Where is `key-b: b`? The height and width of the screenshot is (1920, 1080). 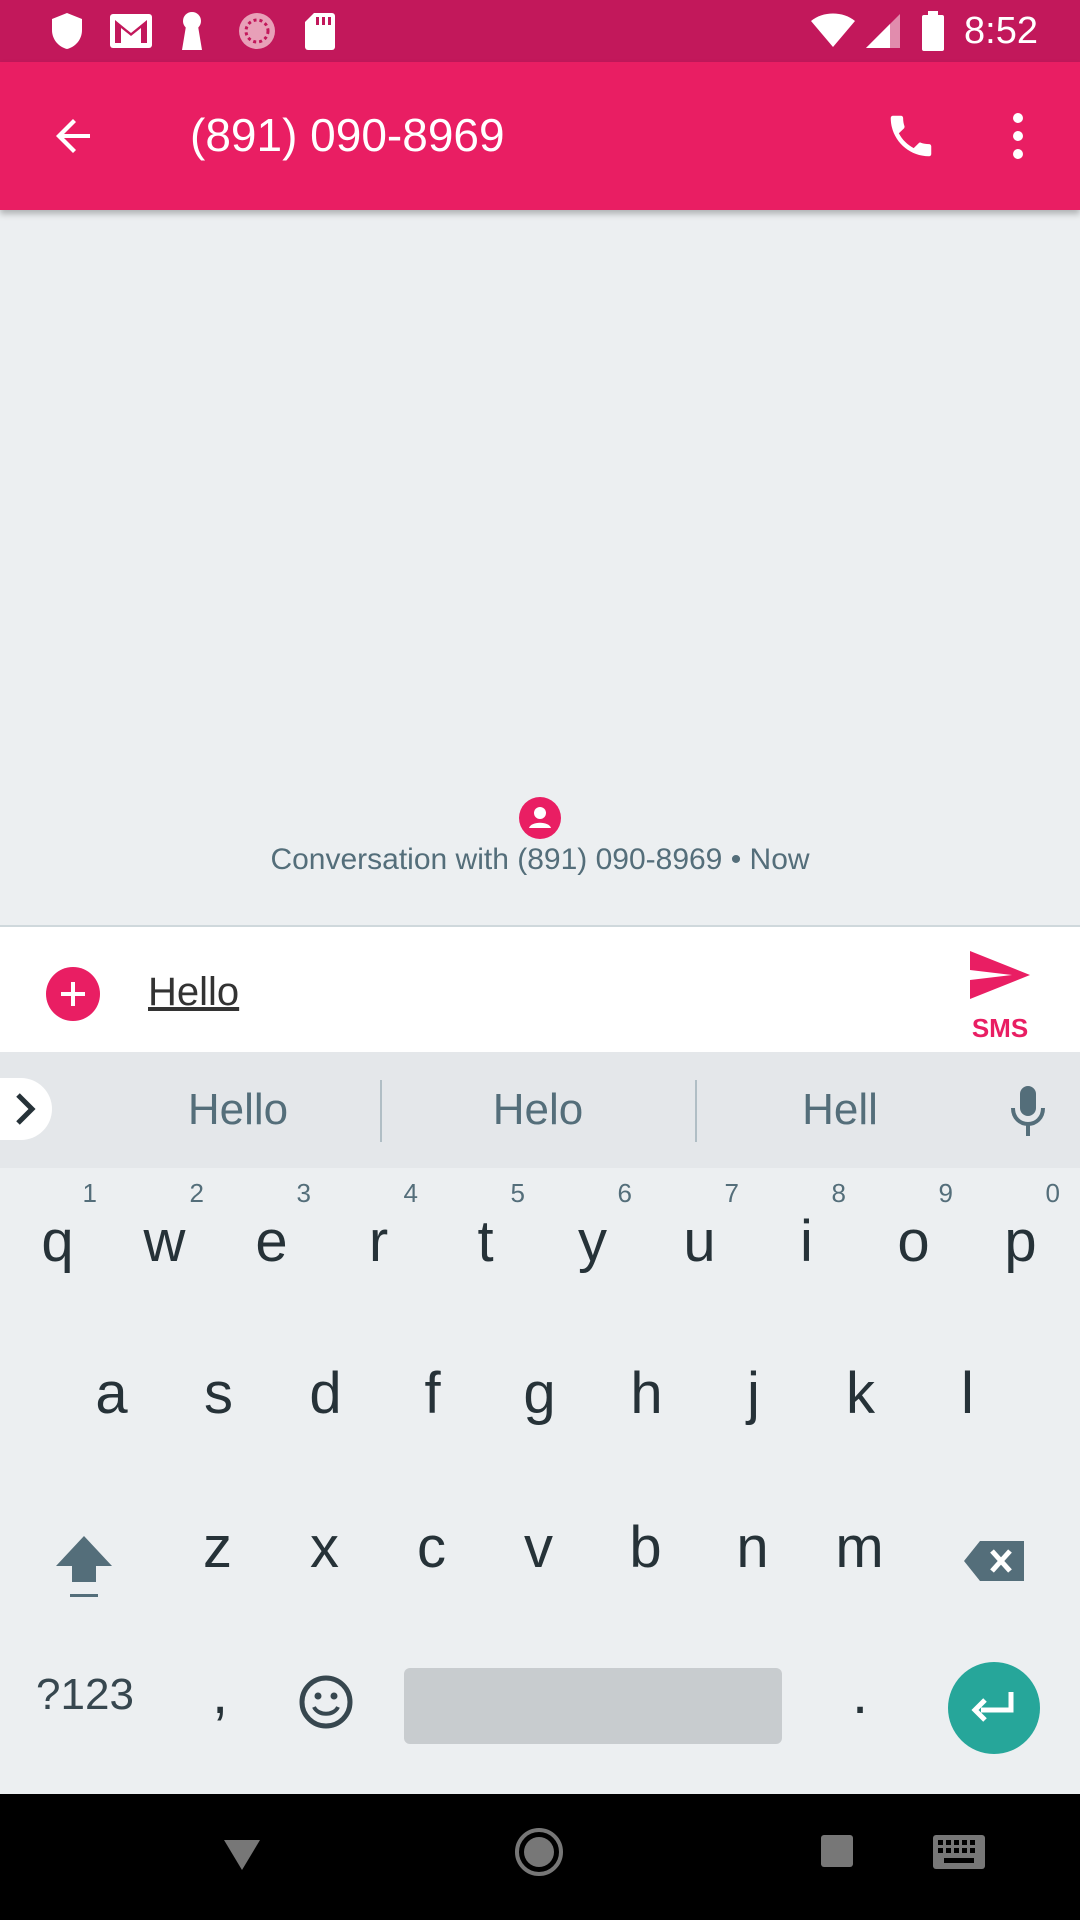
key-b: b is located at coordinates (645, 1547).